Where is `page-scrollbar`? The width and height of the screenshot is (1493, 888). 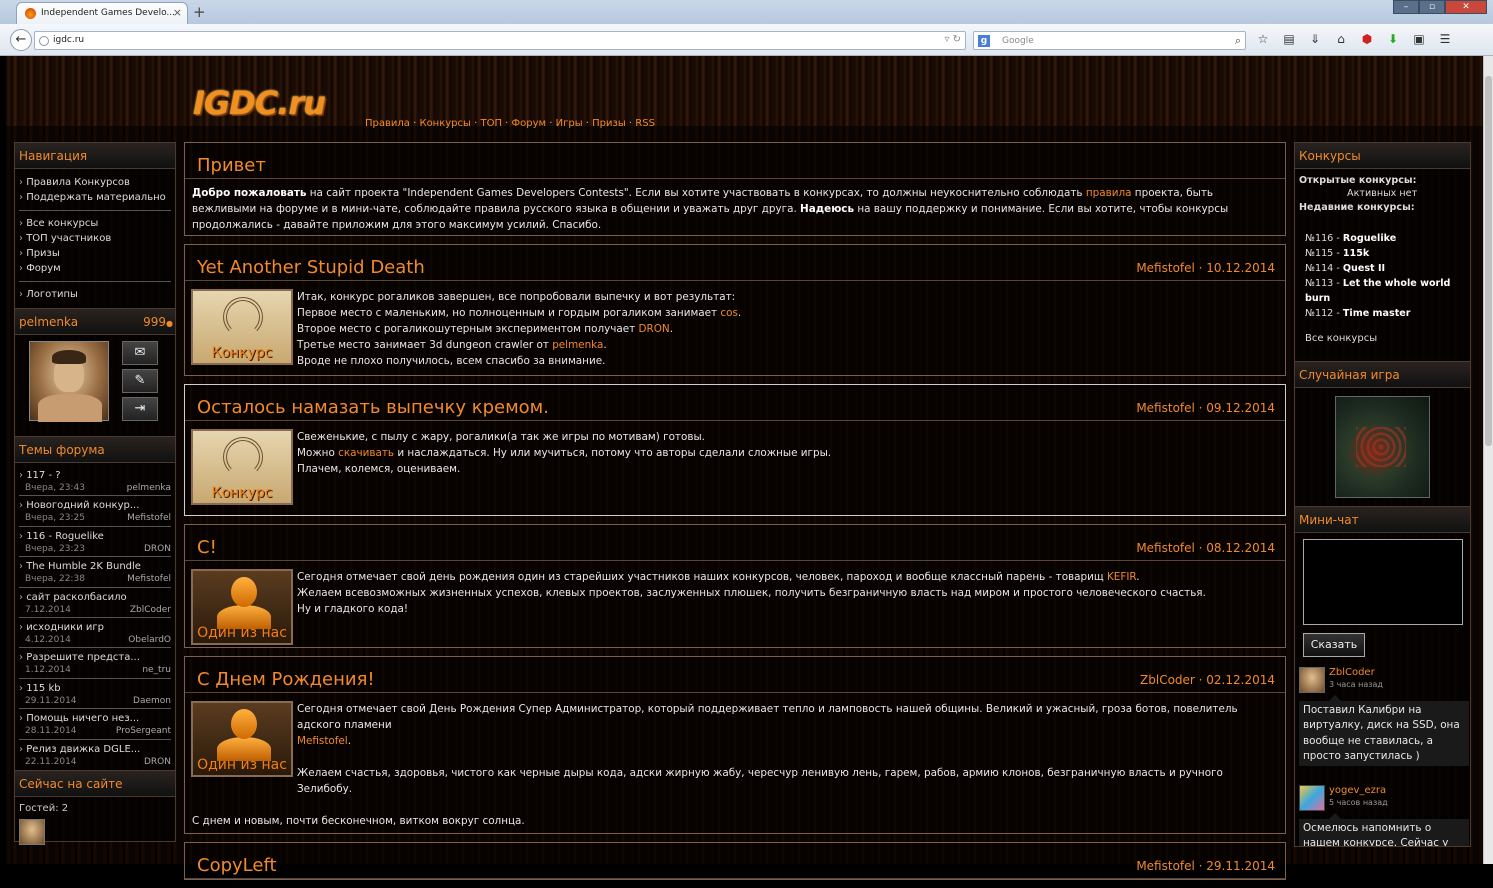 page-scrollbar is located at coordinates (1488, 460).